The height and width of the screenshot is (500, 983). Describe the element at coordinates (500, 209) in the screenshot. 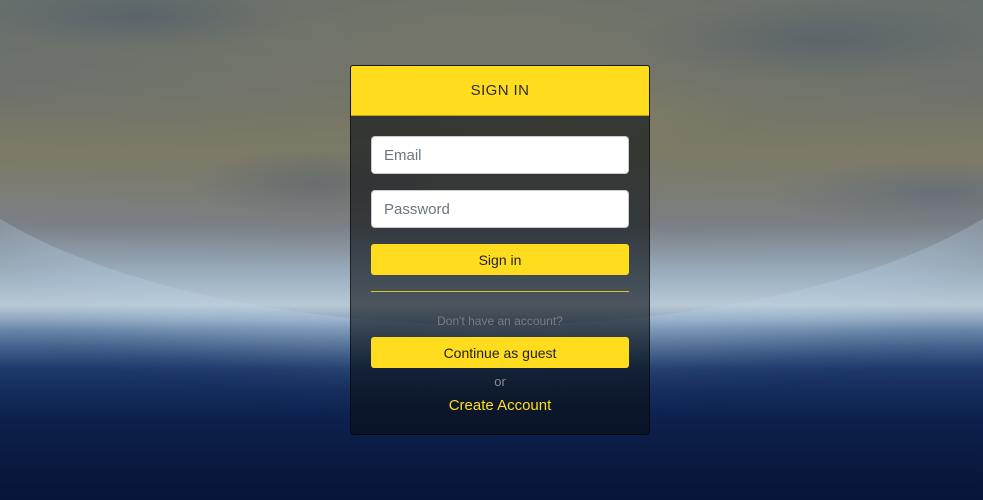

I see `password-field` at that location.